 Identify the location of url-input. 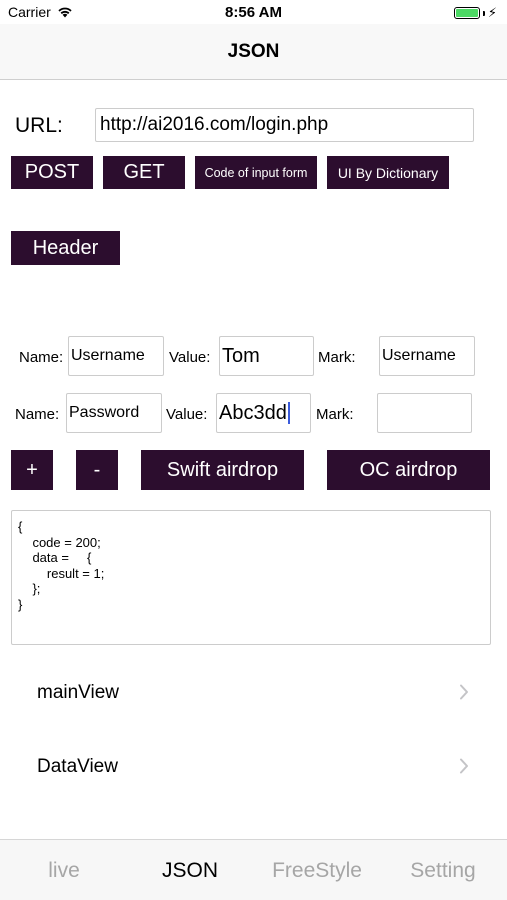
(284, 125).